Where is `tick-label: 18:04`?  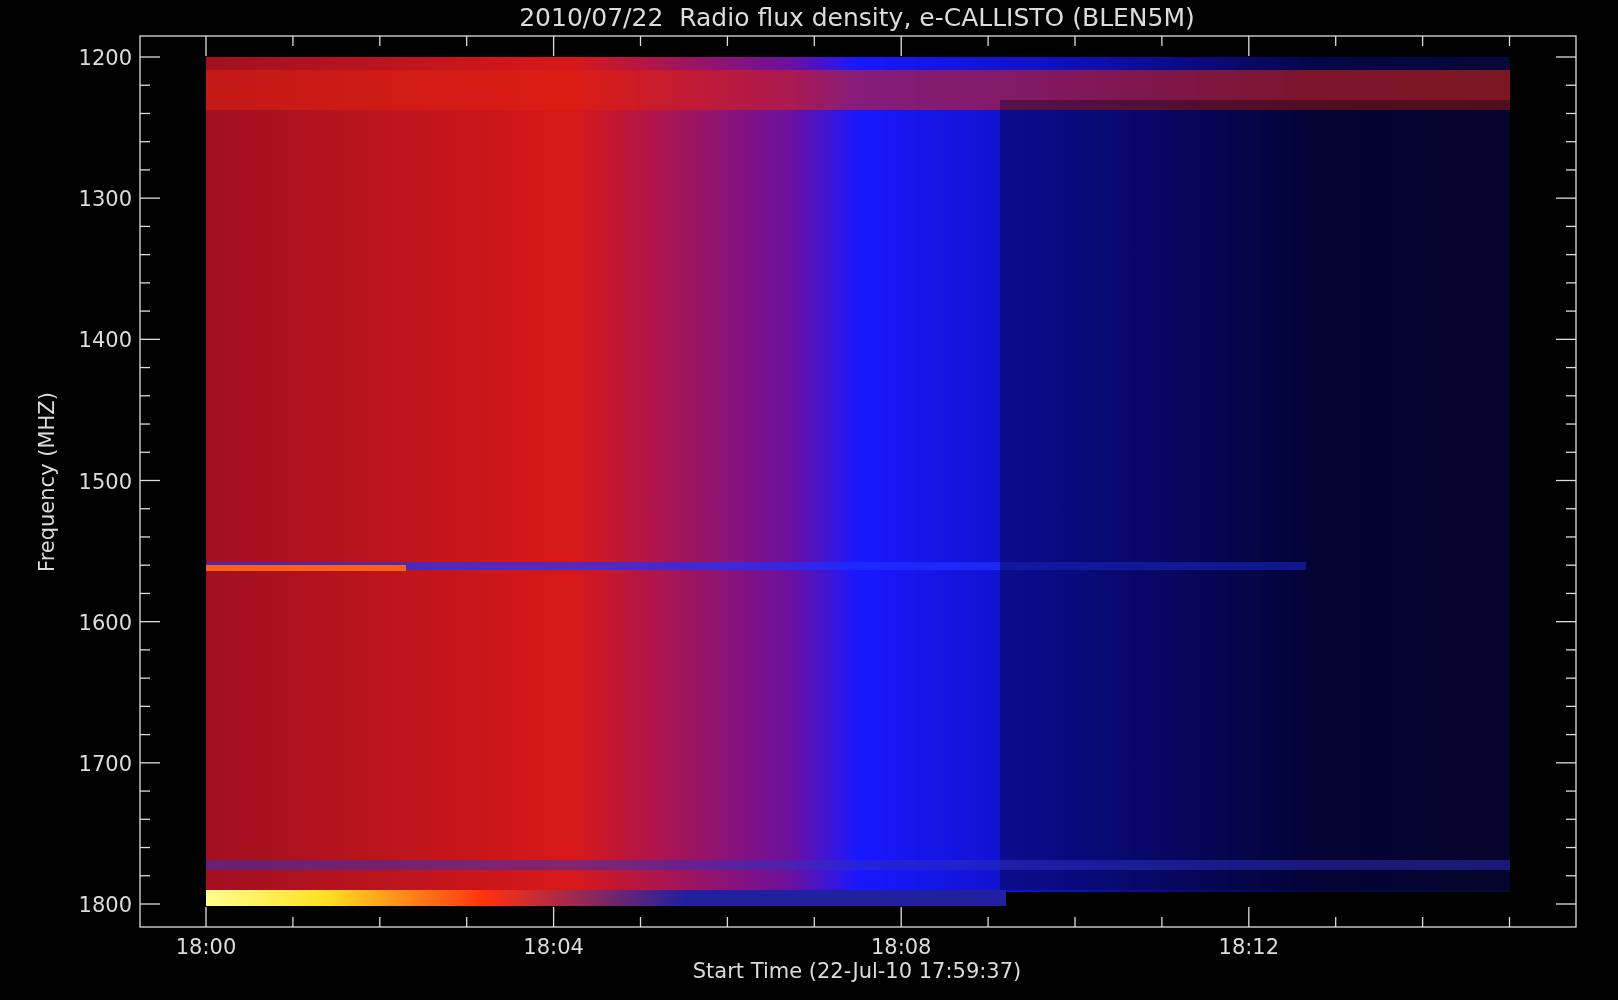
tick-label: 18:04 is located at coordinates (553, 947).